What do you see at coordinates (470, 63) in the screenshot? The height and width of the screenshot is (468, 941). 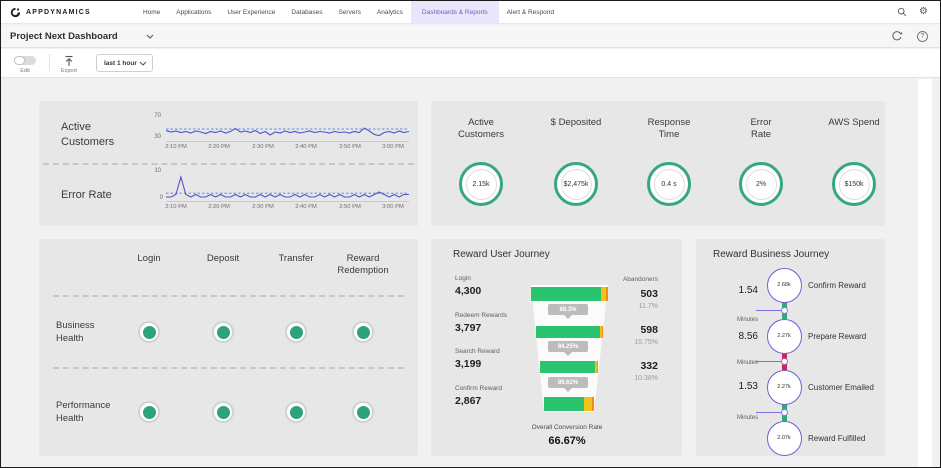 I see `dashboard-toolbar: Edit Export last 1 hour` at bounding box center [470, 63].